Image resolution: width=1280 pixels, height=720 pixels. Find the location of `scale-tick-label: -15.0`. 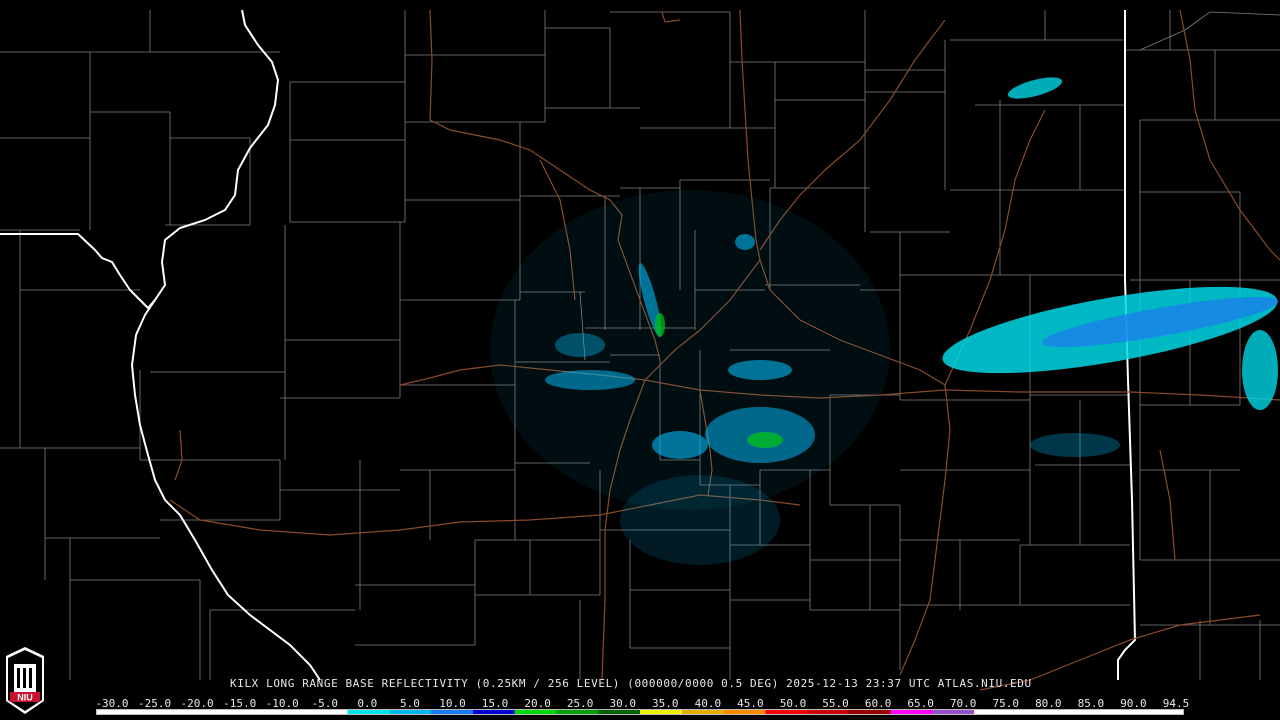

scale-tick-label: -15.0 is located at coordinates (240, 703).